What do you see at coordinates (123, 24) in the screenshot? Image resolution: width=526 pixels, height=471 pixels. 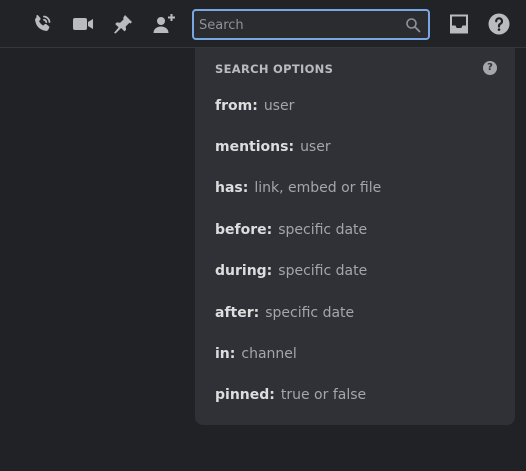 I see `pin-icon` at bounding box center [123, 24].